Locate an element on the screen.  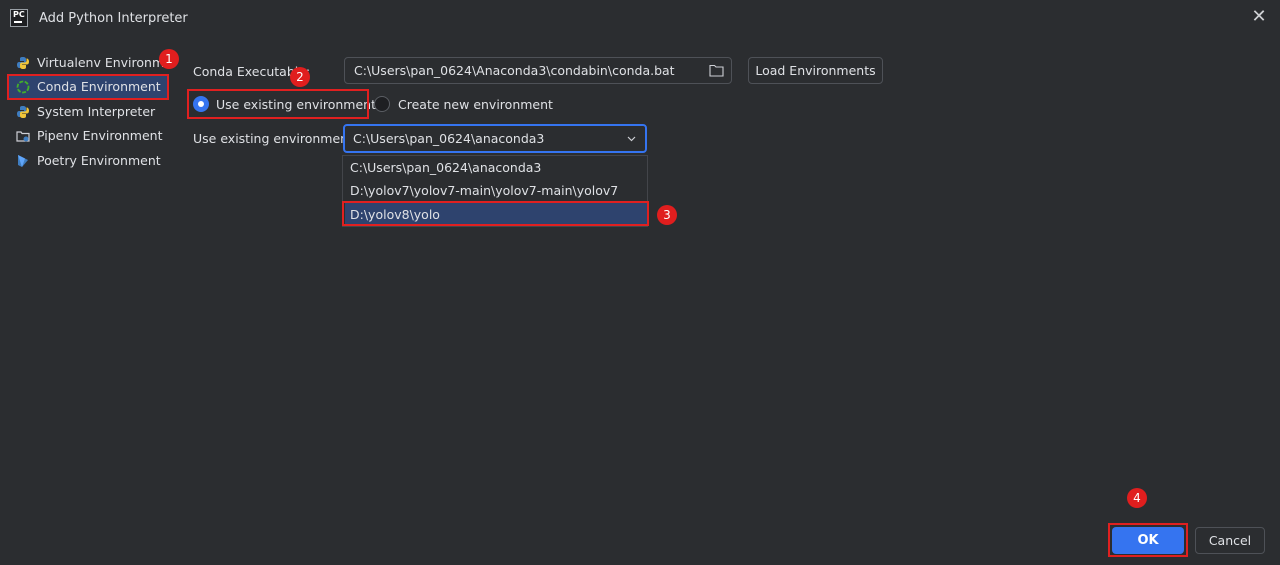
sidebar-item-label: Poetry Environment is located at coordinates (99, 160).